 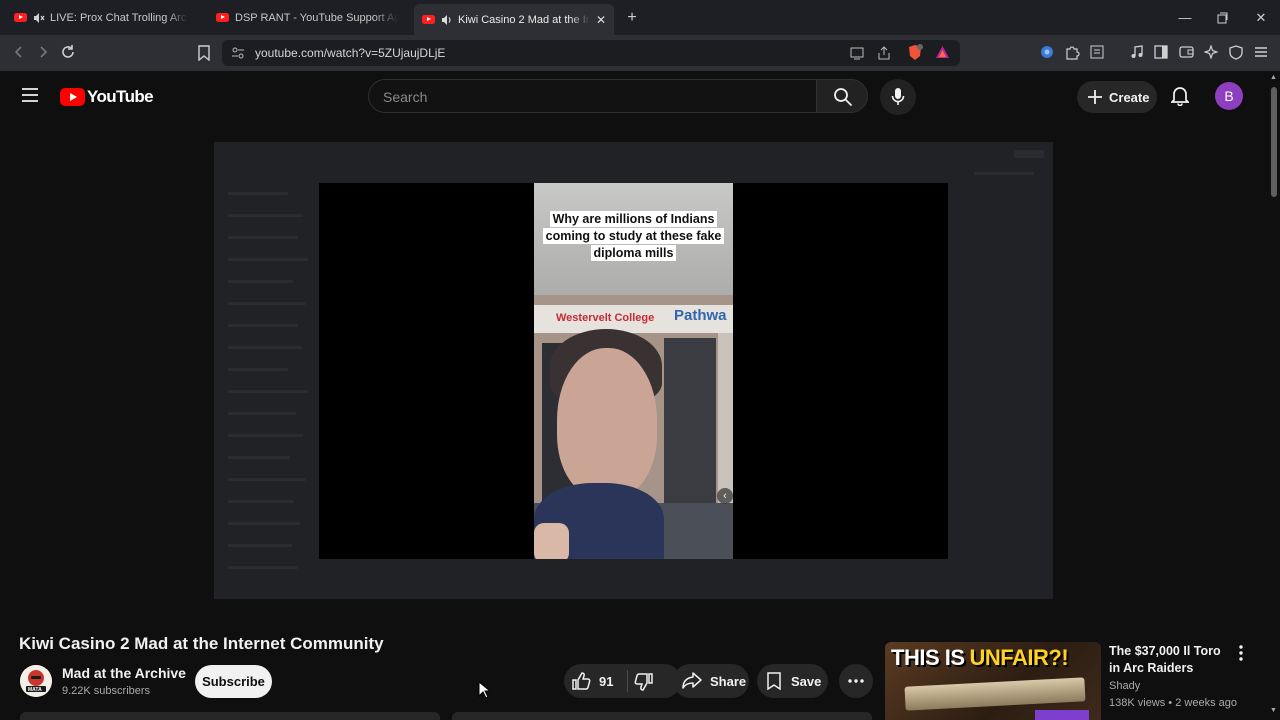 What do you see at coordinates (774, 681) in the screenshot?
I see `save-bookmark-icon` at bounding box center [774, 681].